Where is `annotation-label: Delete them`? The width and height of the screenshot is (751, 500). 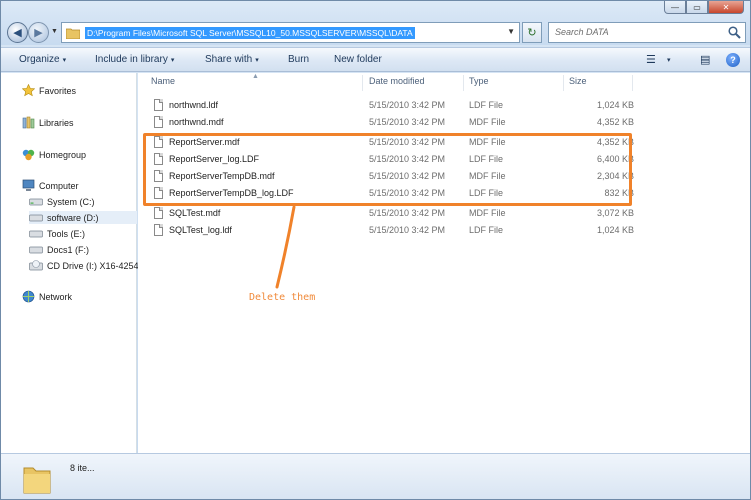 annotation-label: Delete them is located at coordinates (282, 297).